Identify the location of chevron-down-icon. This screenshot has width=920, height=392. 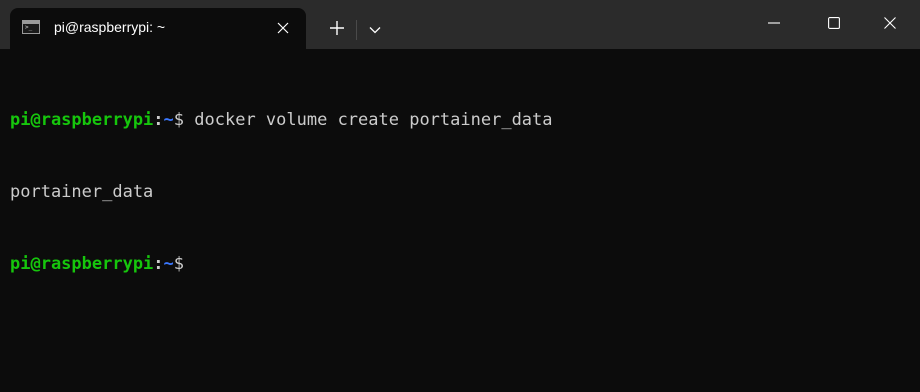
(375, 30).